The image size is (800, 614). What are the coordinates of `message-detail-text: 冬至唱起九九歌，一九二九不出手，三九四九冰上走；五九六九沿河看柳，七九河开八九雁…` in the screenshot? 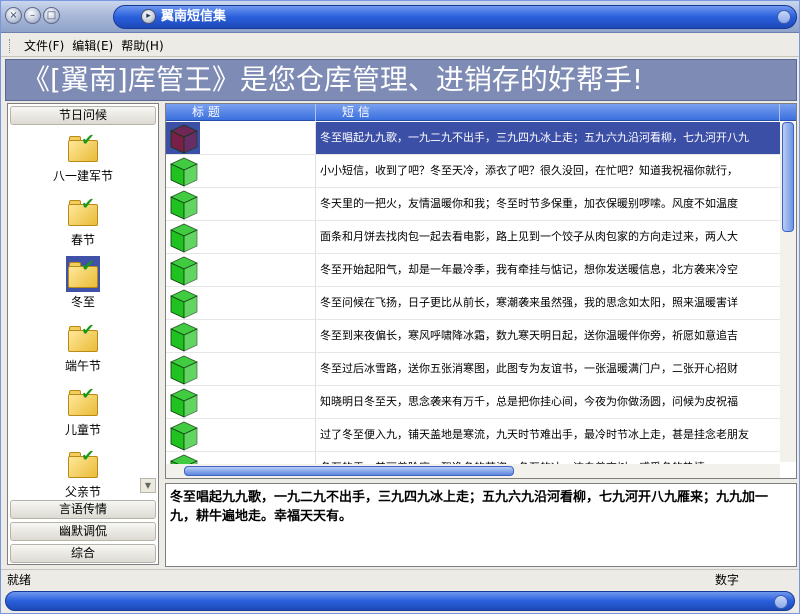 It's located at (481, 525).